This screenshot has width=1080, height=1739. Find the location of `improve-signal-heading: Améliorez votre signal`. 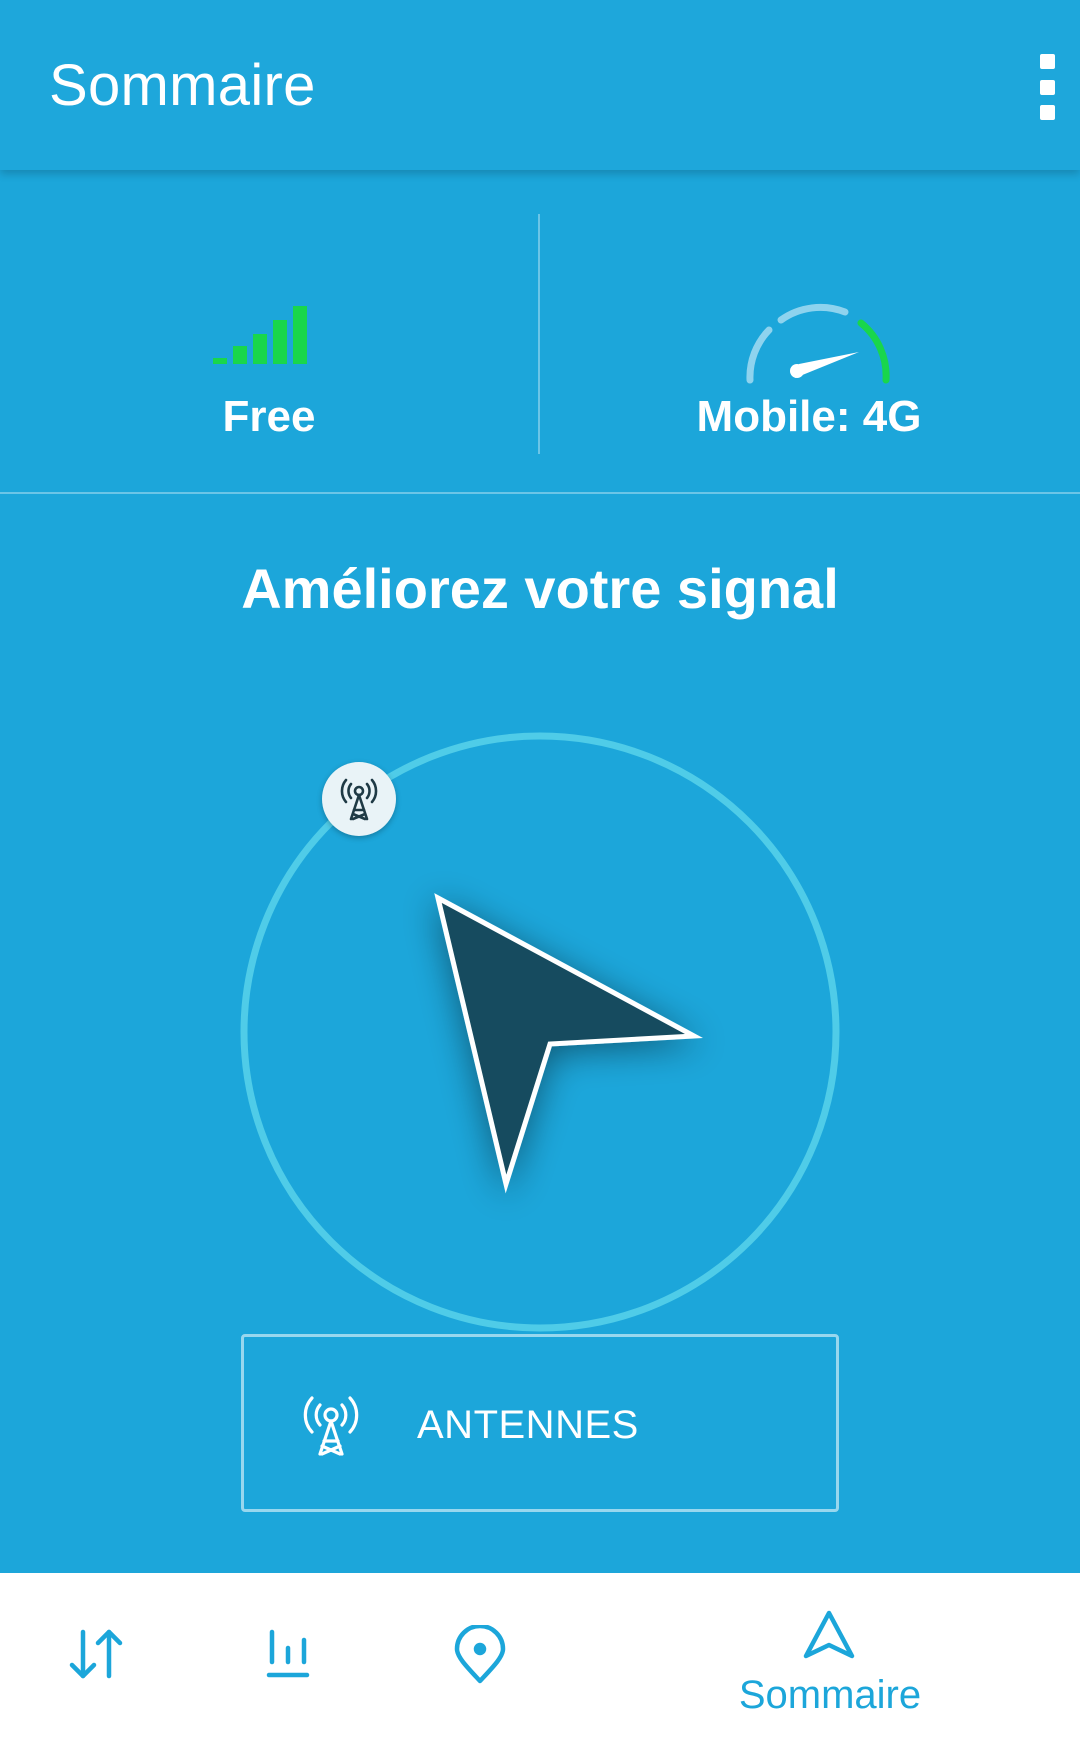

improve-signal-heading: Améliorez votre signal is located at coordinates (540, 588).